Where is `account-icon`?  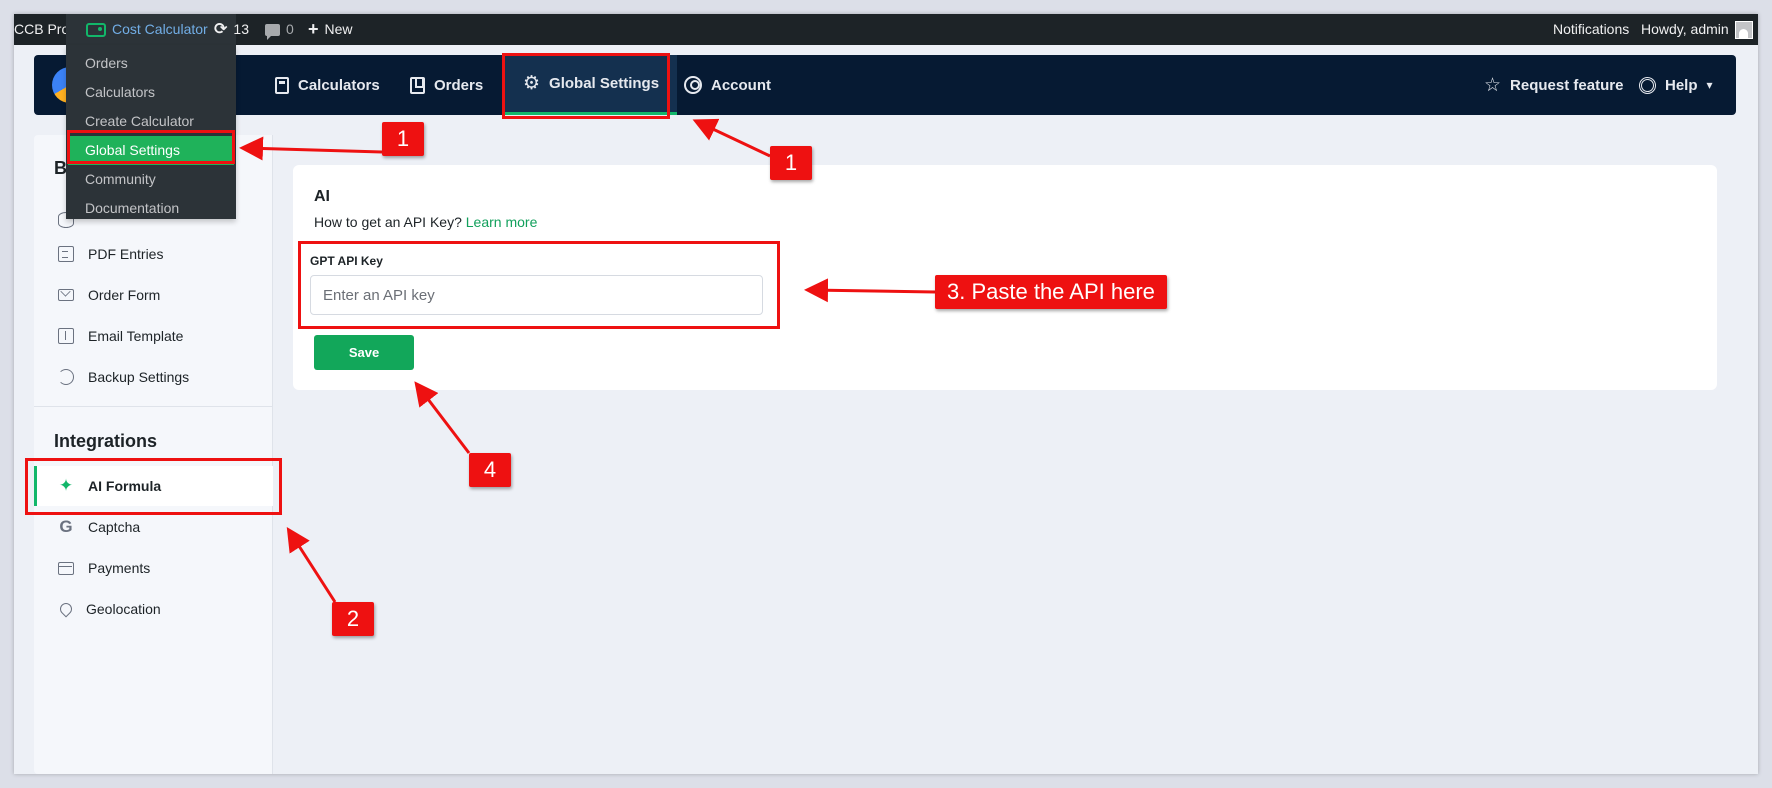
account-icon is located at coordinates (693, 85).